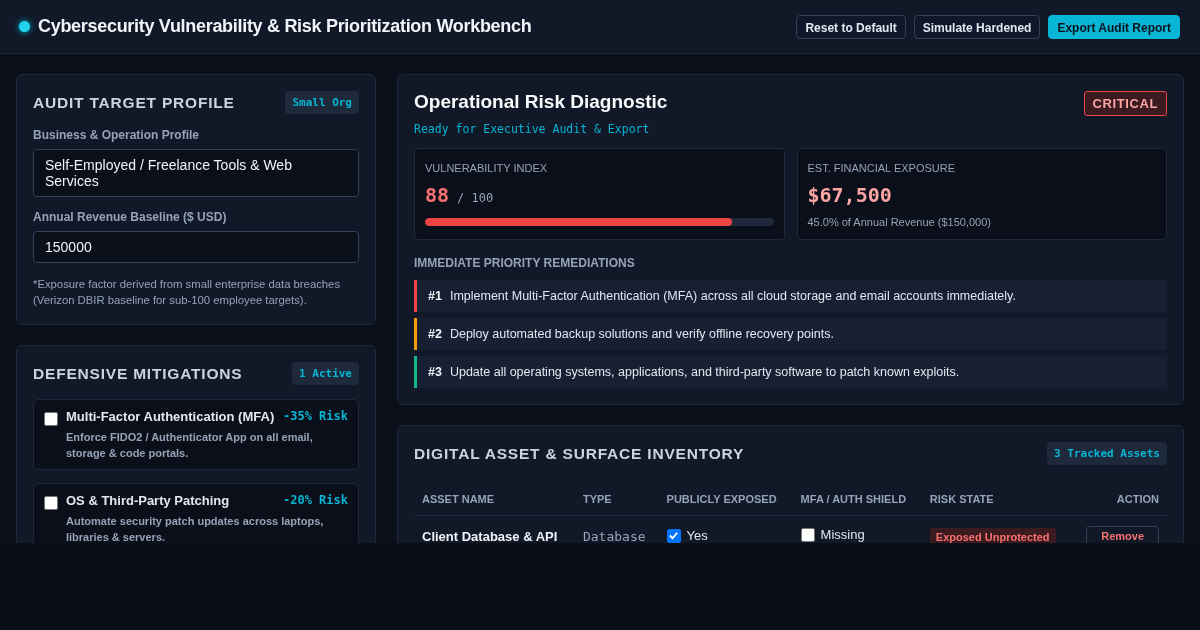 Image resolution: width=1200 pixels, height=630 pixels. I want to click on field-label: Business & Operation Profile, so click(117, 135).